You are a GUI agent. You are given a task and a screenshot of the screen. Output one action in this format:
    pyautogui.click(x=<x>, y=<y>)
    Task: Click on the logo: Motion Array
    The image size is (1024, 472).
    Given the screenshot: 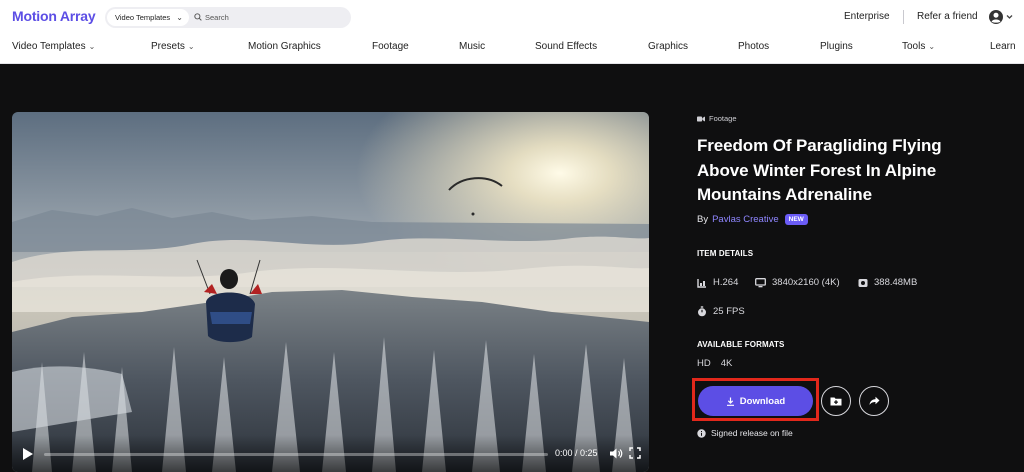 What is the action you would take?
    pyautogui.click(x=54, y=16)
    